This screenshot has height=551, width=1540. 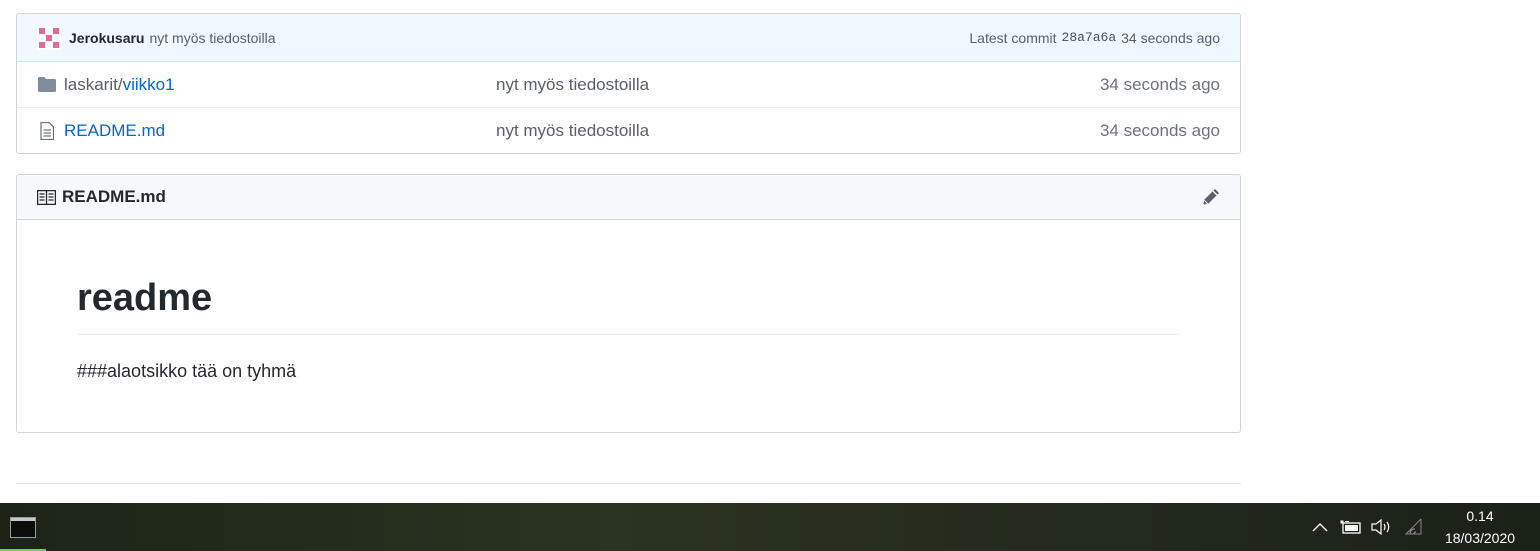 I want to click on footer-divider, so click(x=628, y=483).